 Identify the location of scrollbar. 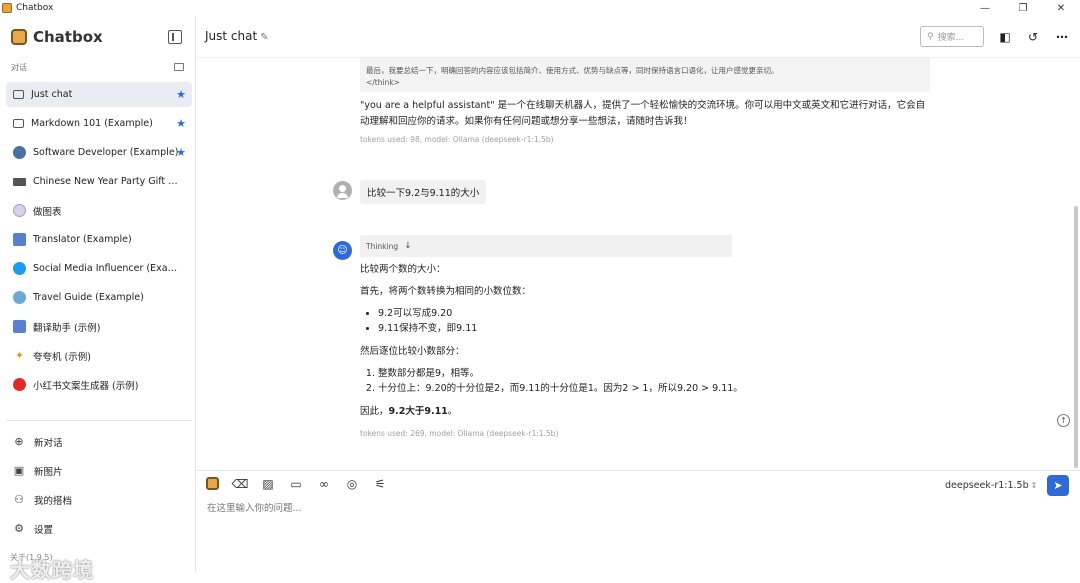
(1076, 337).